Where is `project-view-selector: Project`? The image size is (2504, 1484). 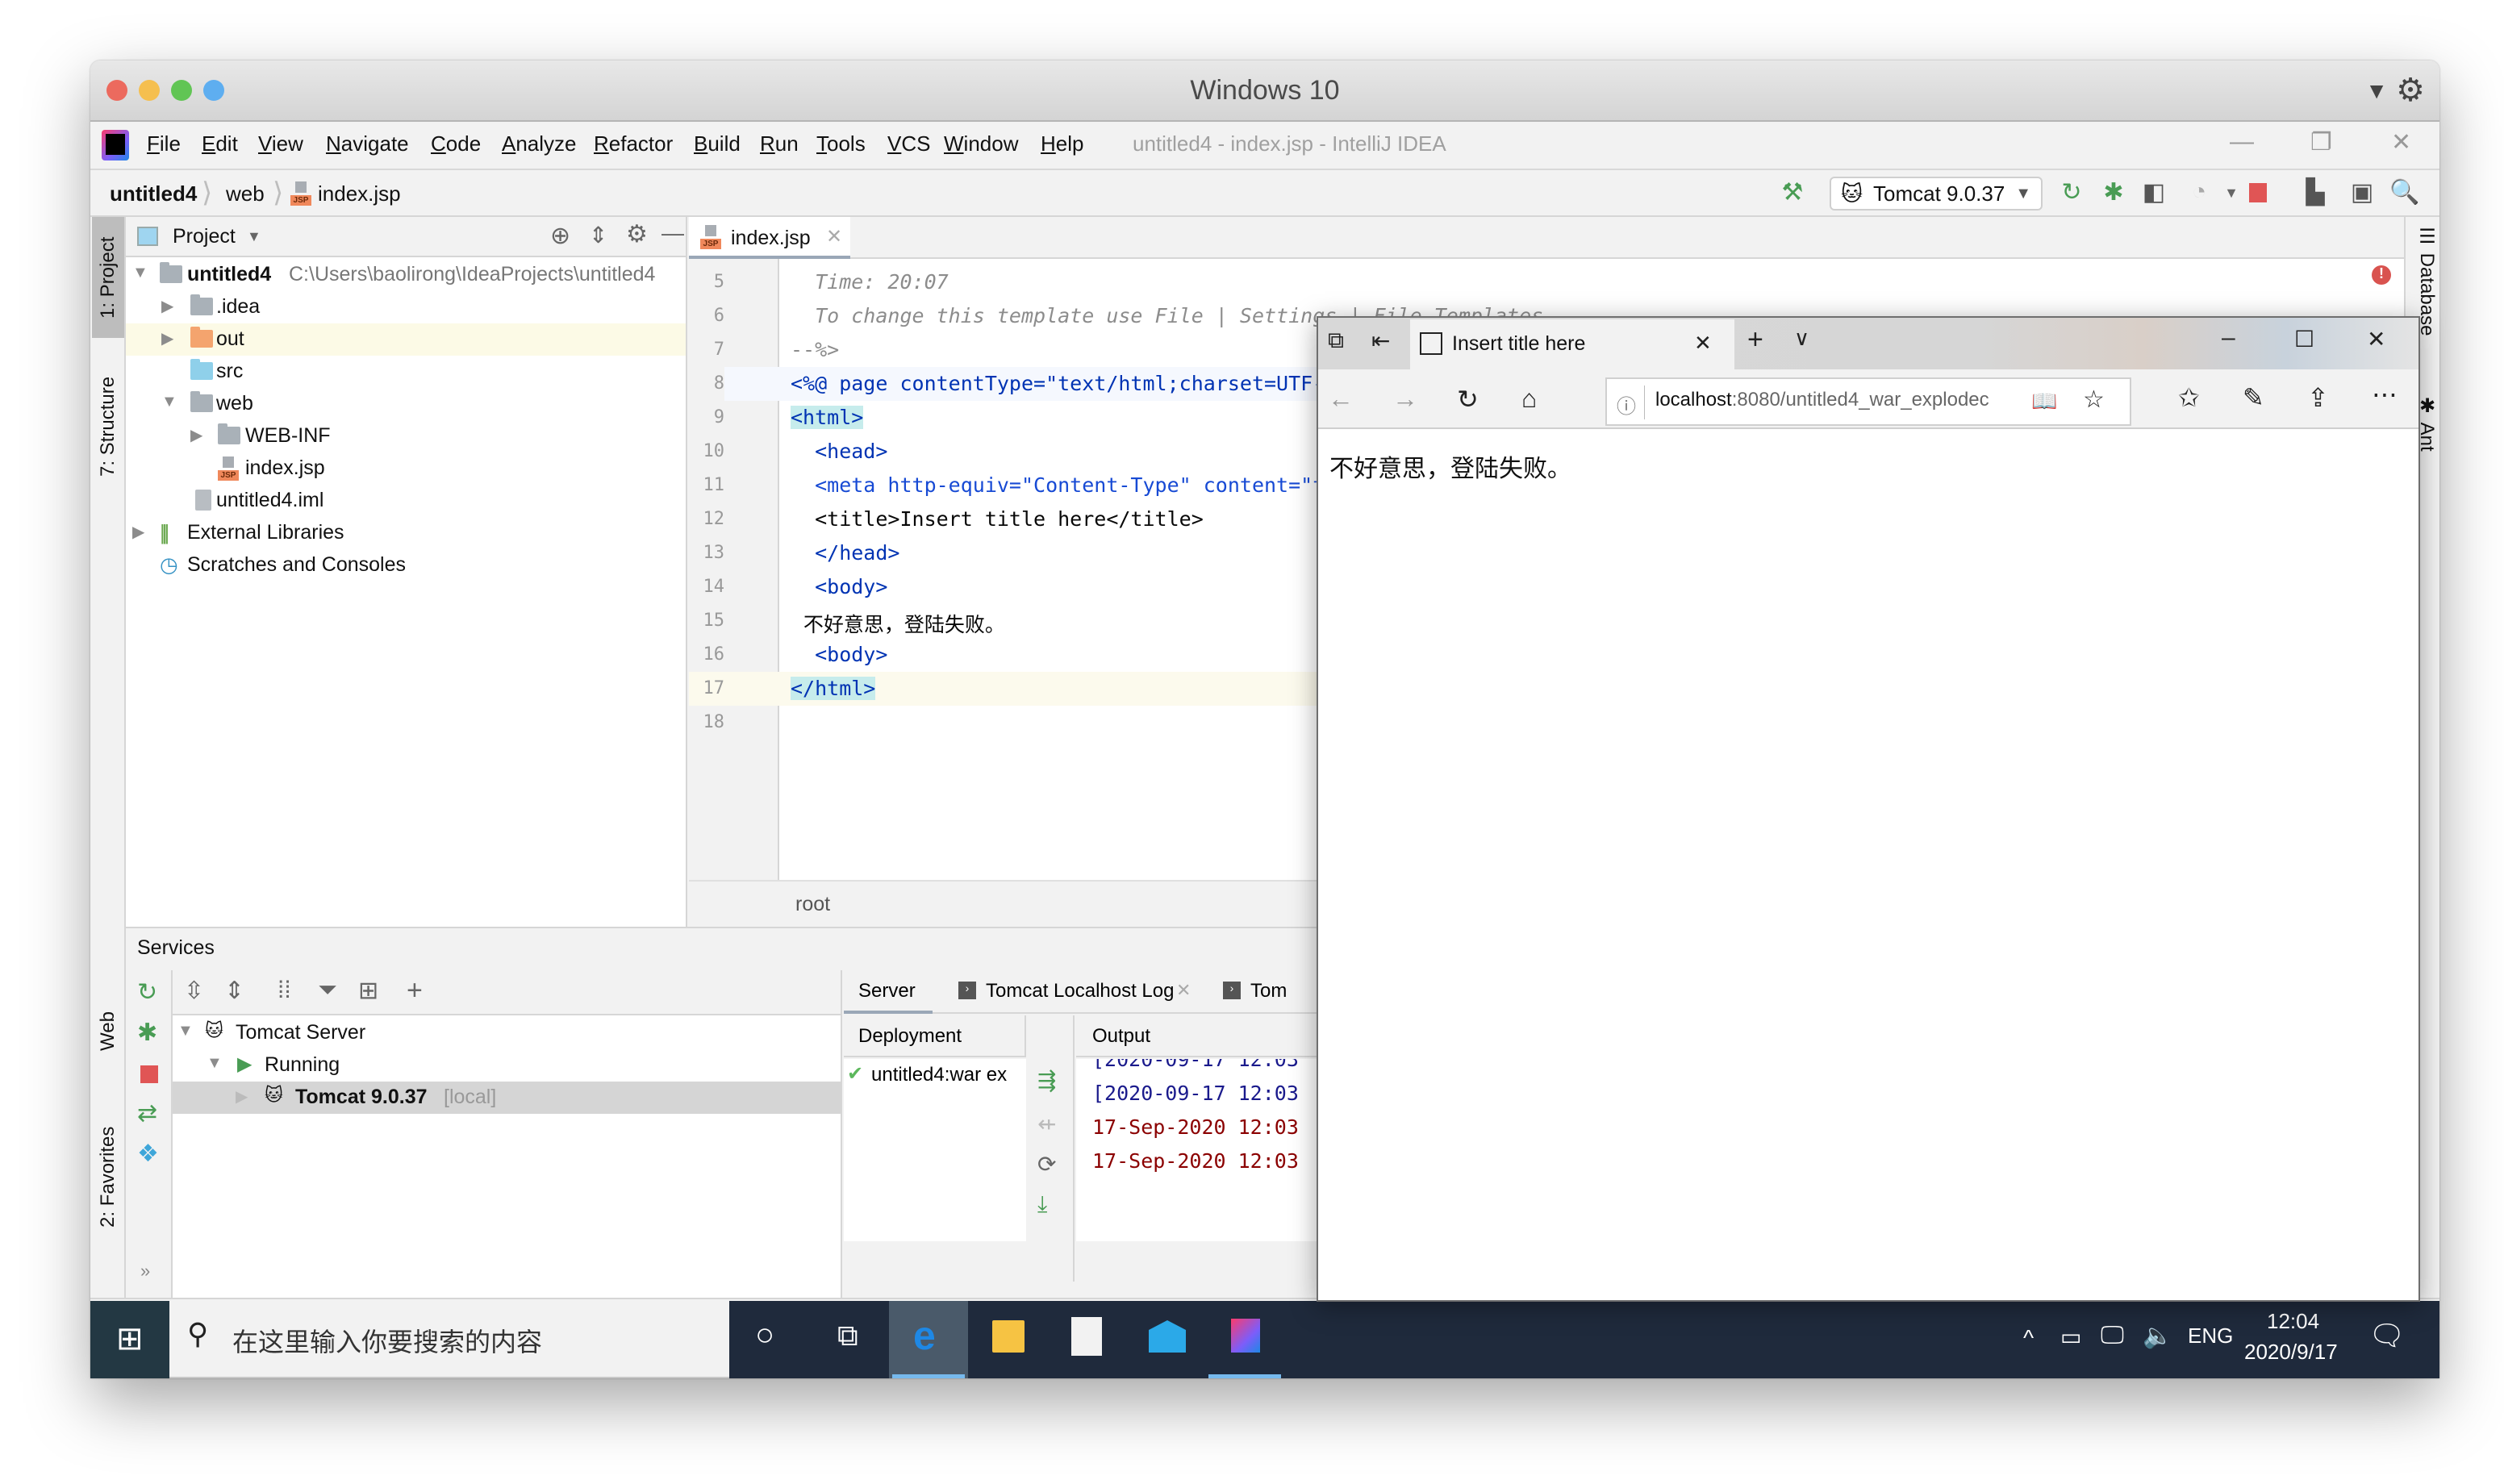
project-view-selector: Project is located at coordinates (204, 236).